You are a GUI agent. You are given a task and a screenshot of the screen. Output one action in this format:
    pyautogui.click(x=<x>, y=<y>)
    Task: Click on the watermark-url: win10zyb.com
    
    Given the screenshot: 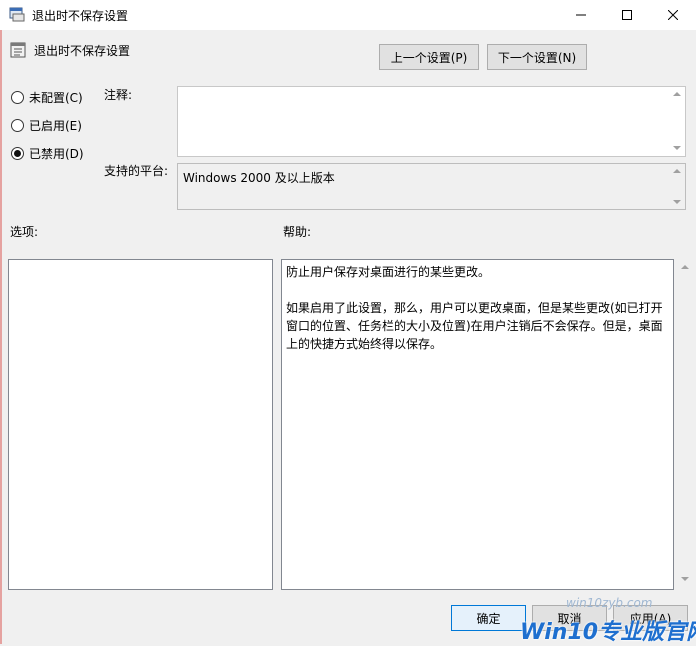 What is the action you would take?
    pyautogui.click(x=609, y=603)
    